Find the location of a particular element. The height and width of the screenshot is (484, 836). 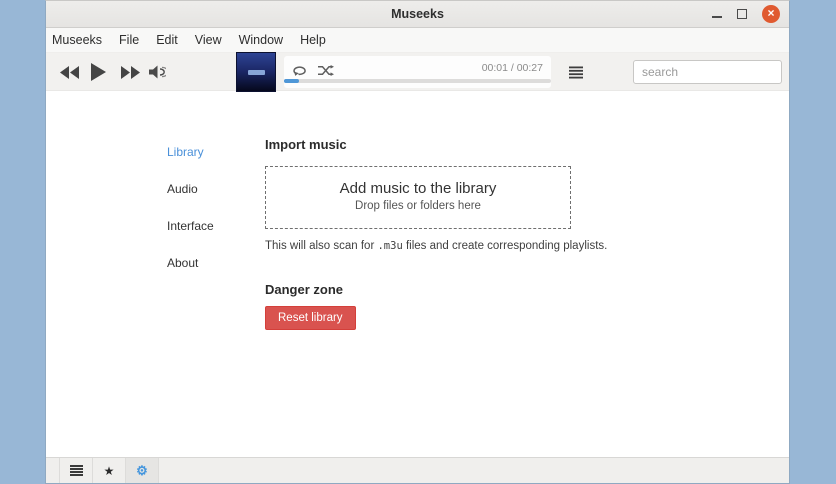

playlists-view-button: ★ is located at coordinates (109, 470).